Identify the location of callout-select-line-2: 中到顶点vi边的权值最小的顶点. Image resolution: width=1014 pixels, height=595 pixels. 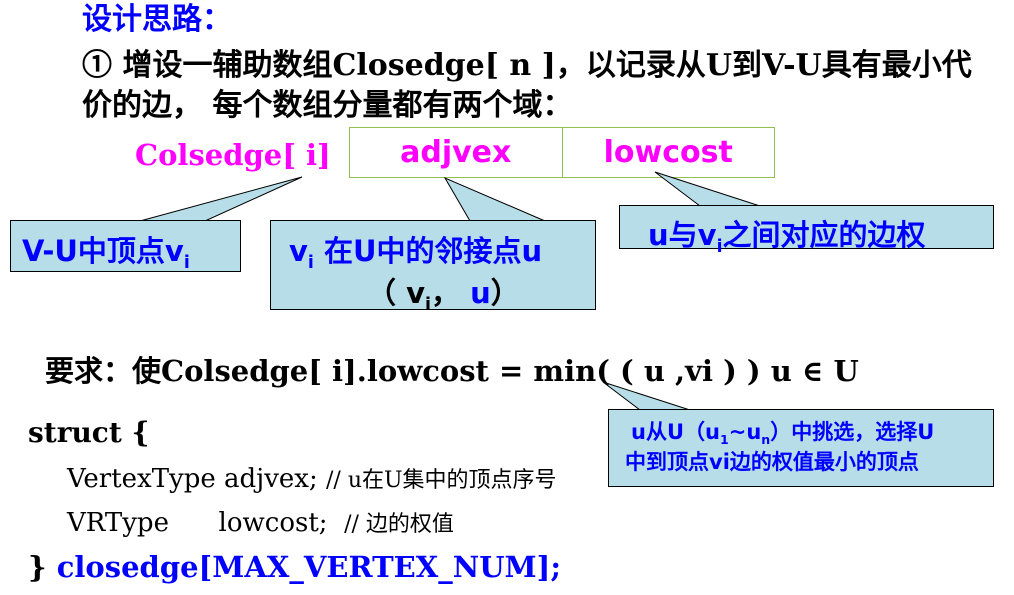
(772, 462).